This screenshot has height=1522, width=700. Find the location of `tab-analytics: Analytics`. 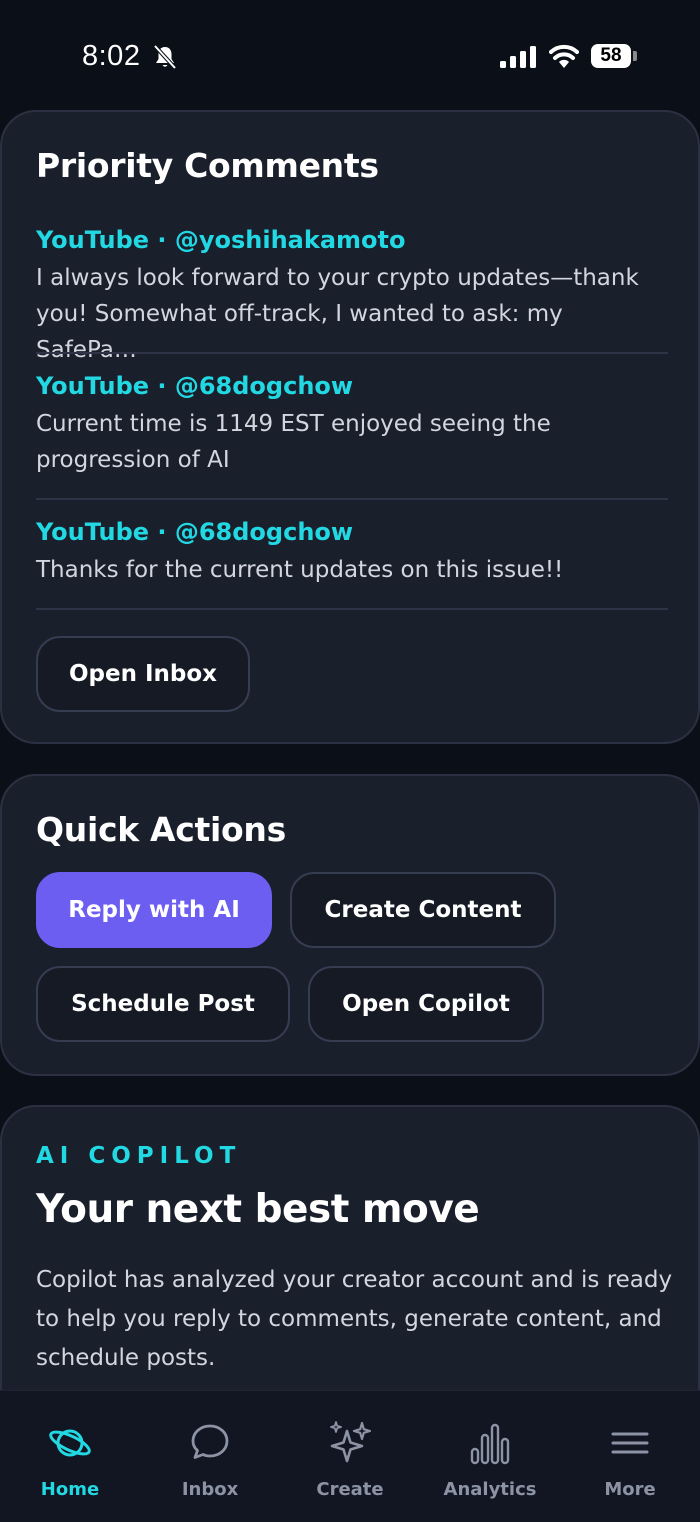

tab-analytics: Analytics is located at coordinates (490, 1456).